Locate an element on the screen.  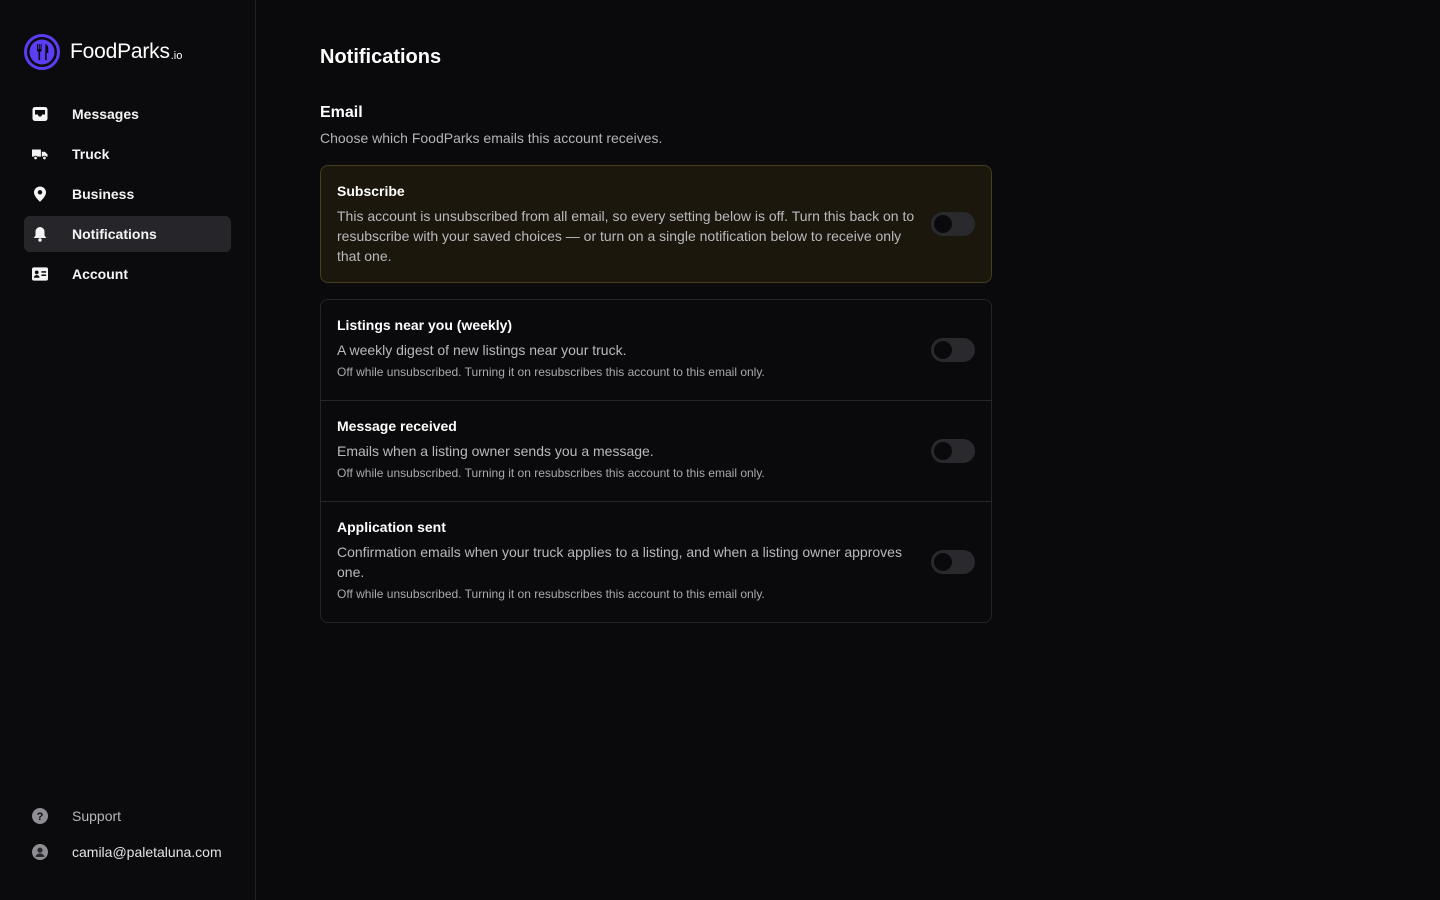
setting-title: Message received is located at coordinates (397, 426).